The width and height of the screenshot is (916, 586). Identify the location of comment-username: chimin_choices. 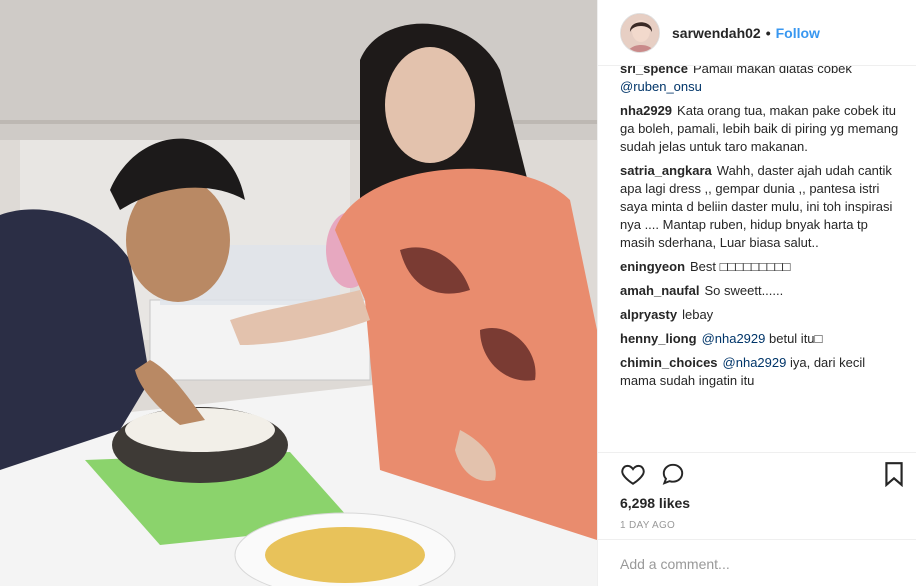
(669, 362).